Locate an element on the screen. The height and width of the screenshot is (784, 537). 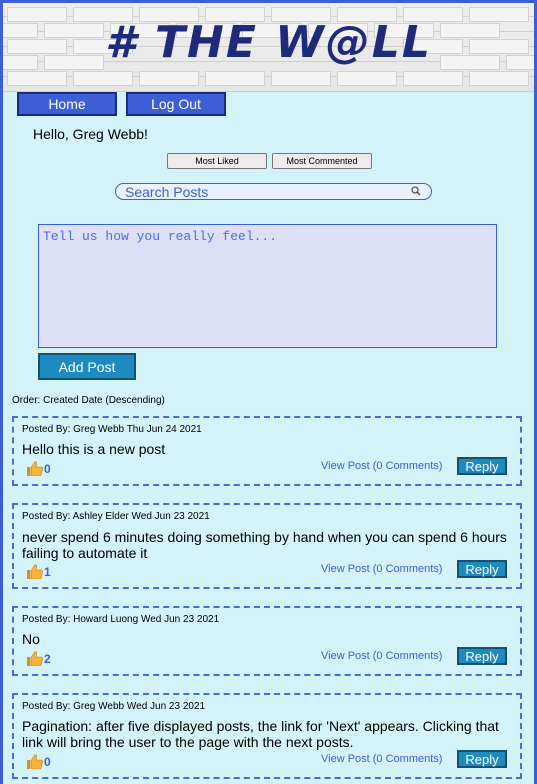
order-label: Order: Created Date (Descending) is located at coordinates (88, 400).